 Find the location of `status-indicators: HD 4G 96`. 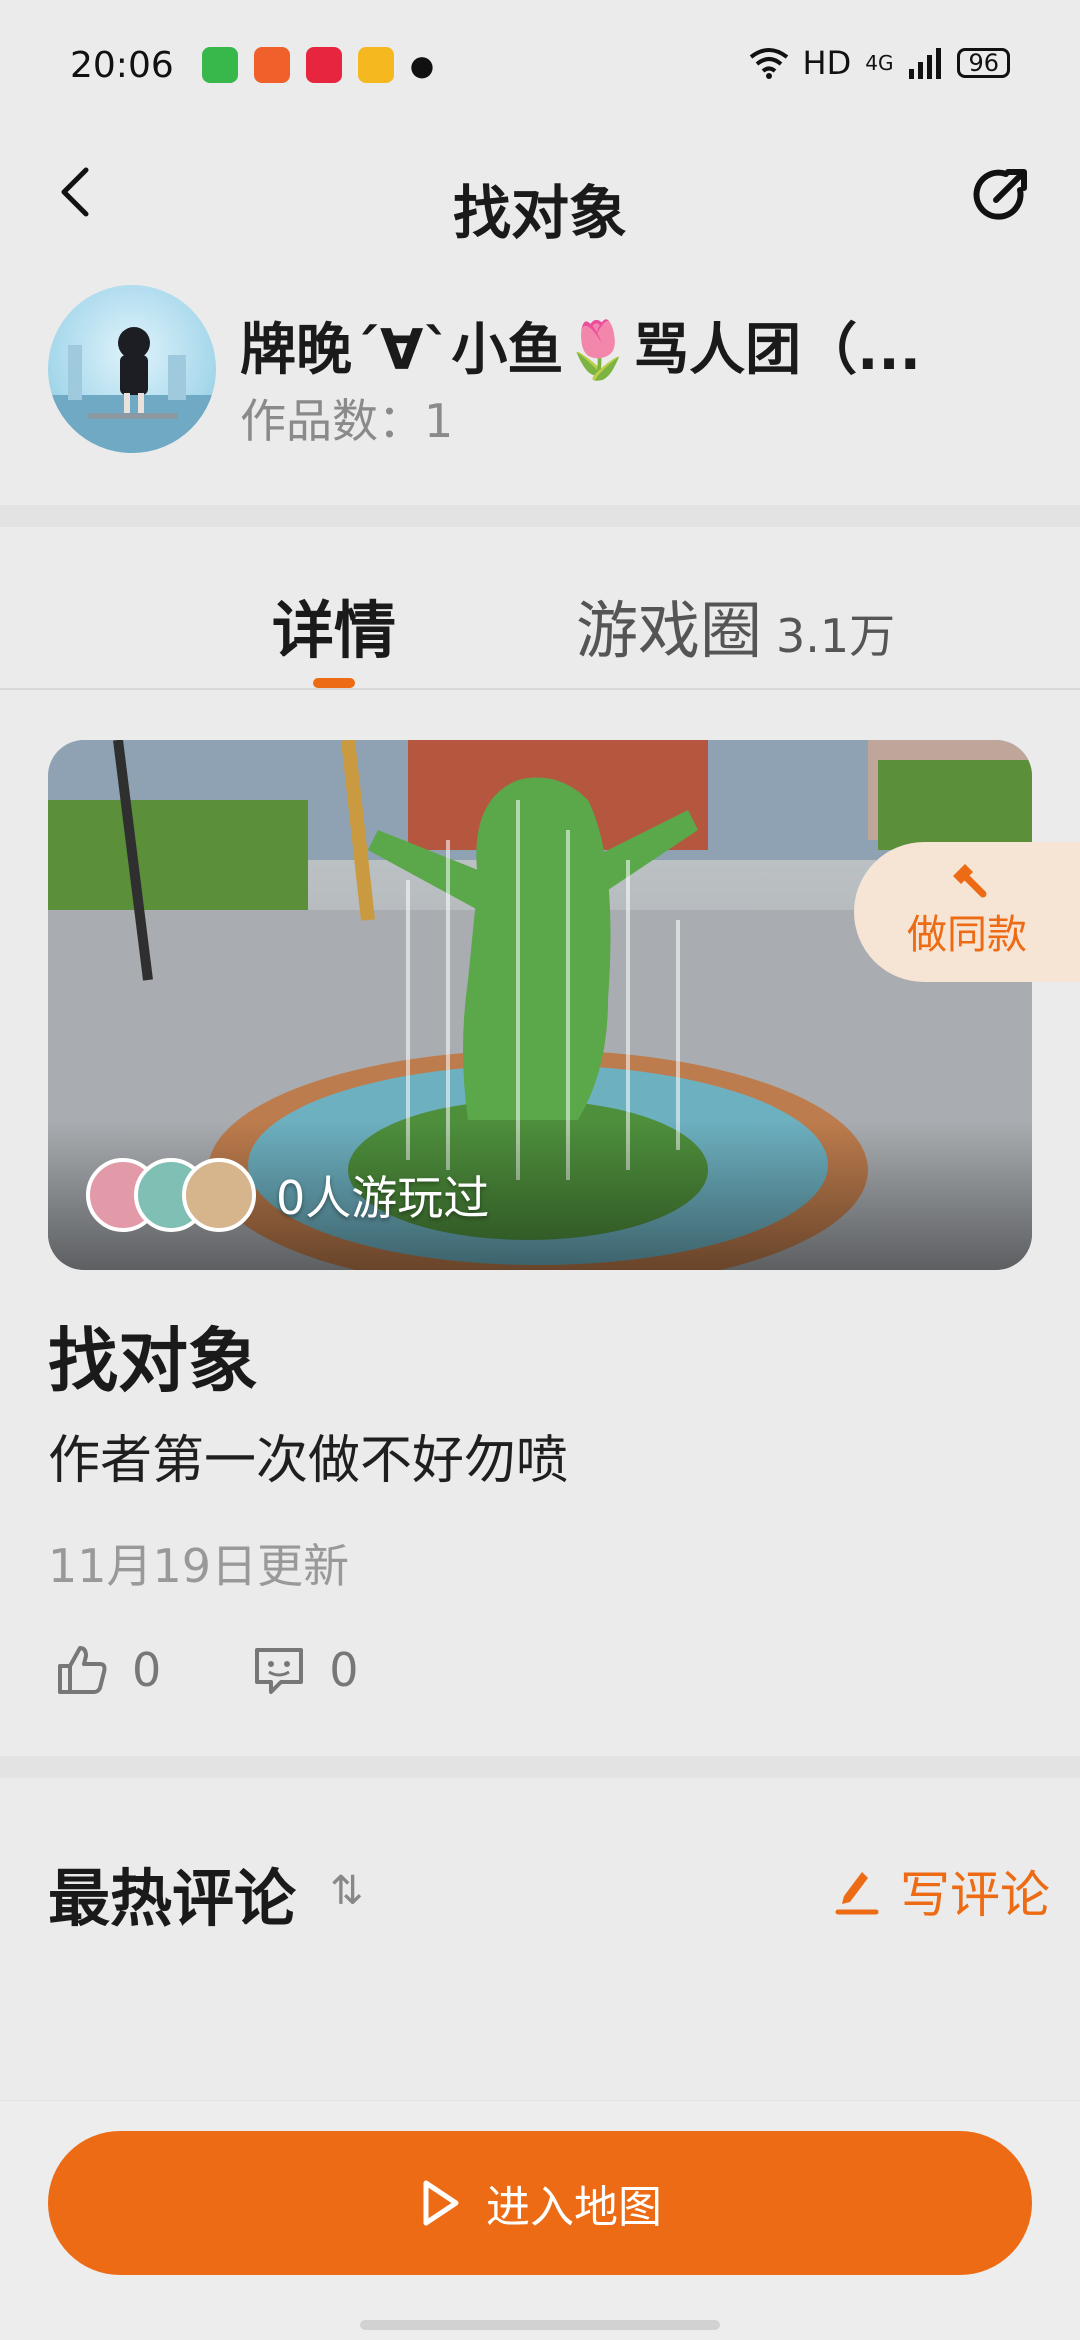

status-indicators: HD 4G 96 is located at coordinates (879, 63).